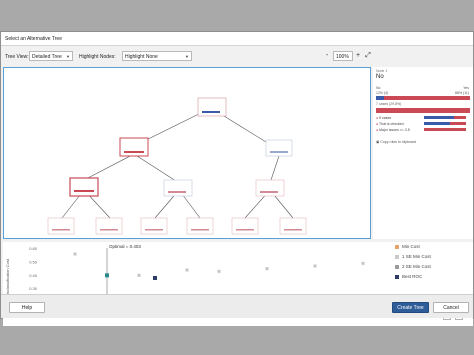 Image resolution: width=474 pixels, height=355 pixels. Describe the element at coordinates (423, 110) in the screenshot. I see `highlight-bar` at that location.